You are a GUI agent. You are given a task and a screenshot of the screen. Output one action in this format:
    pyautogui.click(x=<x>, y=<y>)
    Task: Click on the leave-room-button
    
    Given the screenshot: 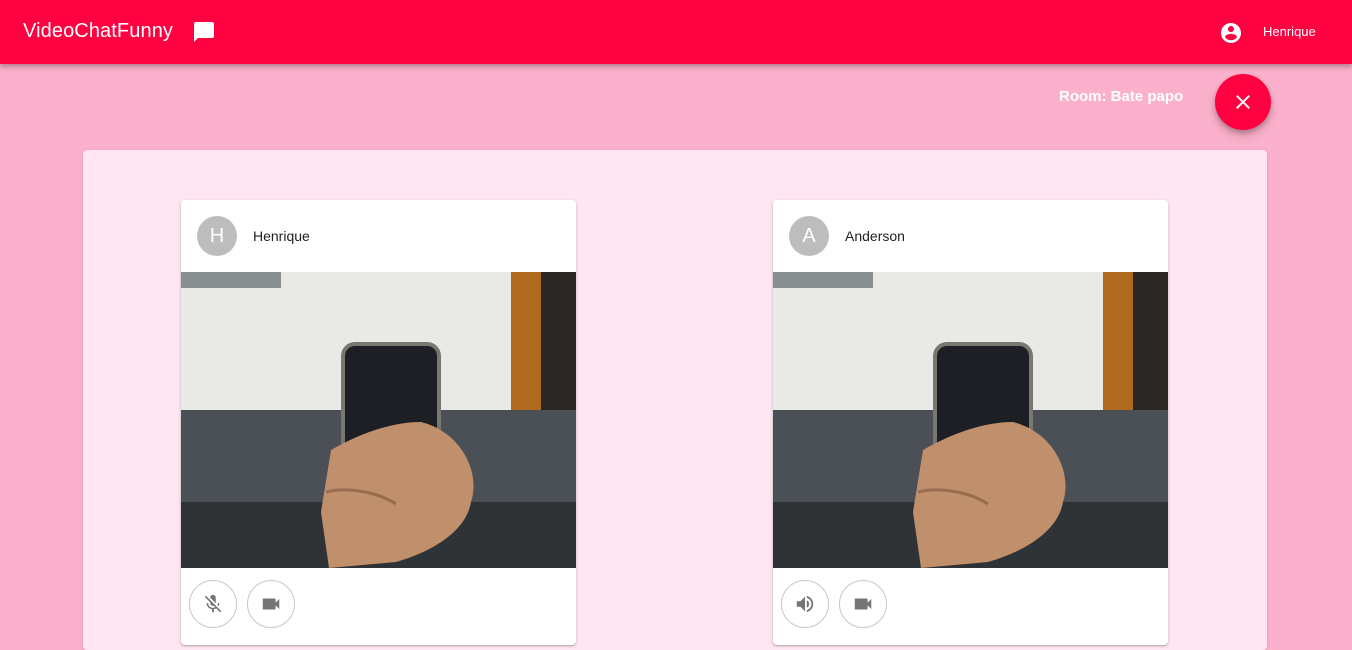 What is the action you would take?
    pyautogui.click(x=1243, y=102)
    